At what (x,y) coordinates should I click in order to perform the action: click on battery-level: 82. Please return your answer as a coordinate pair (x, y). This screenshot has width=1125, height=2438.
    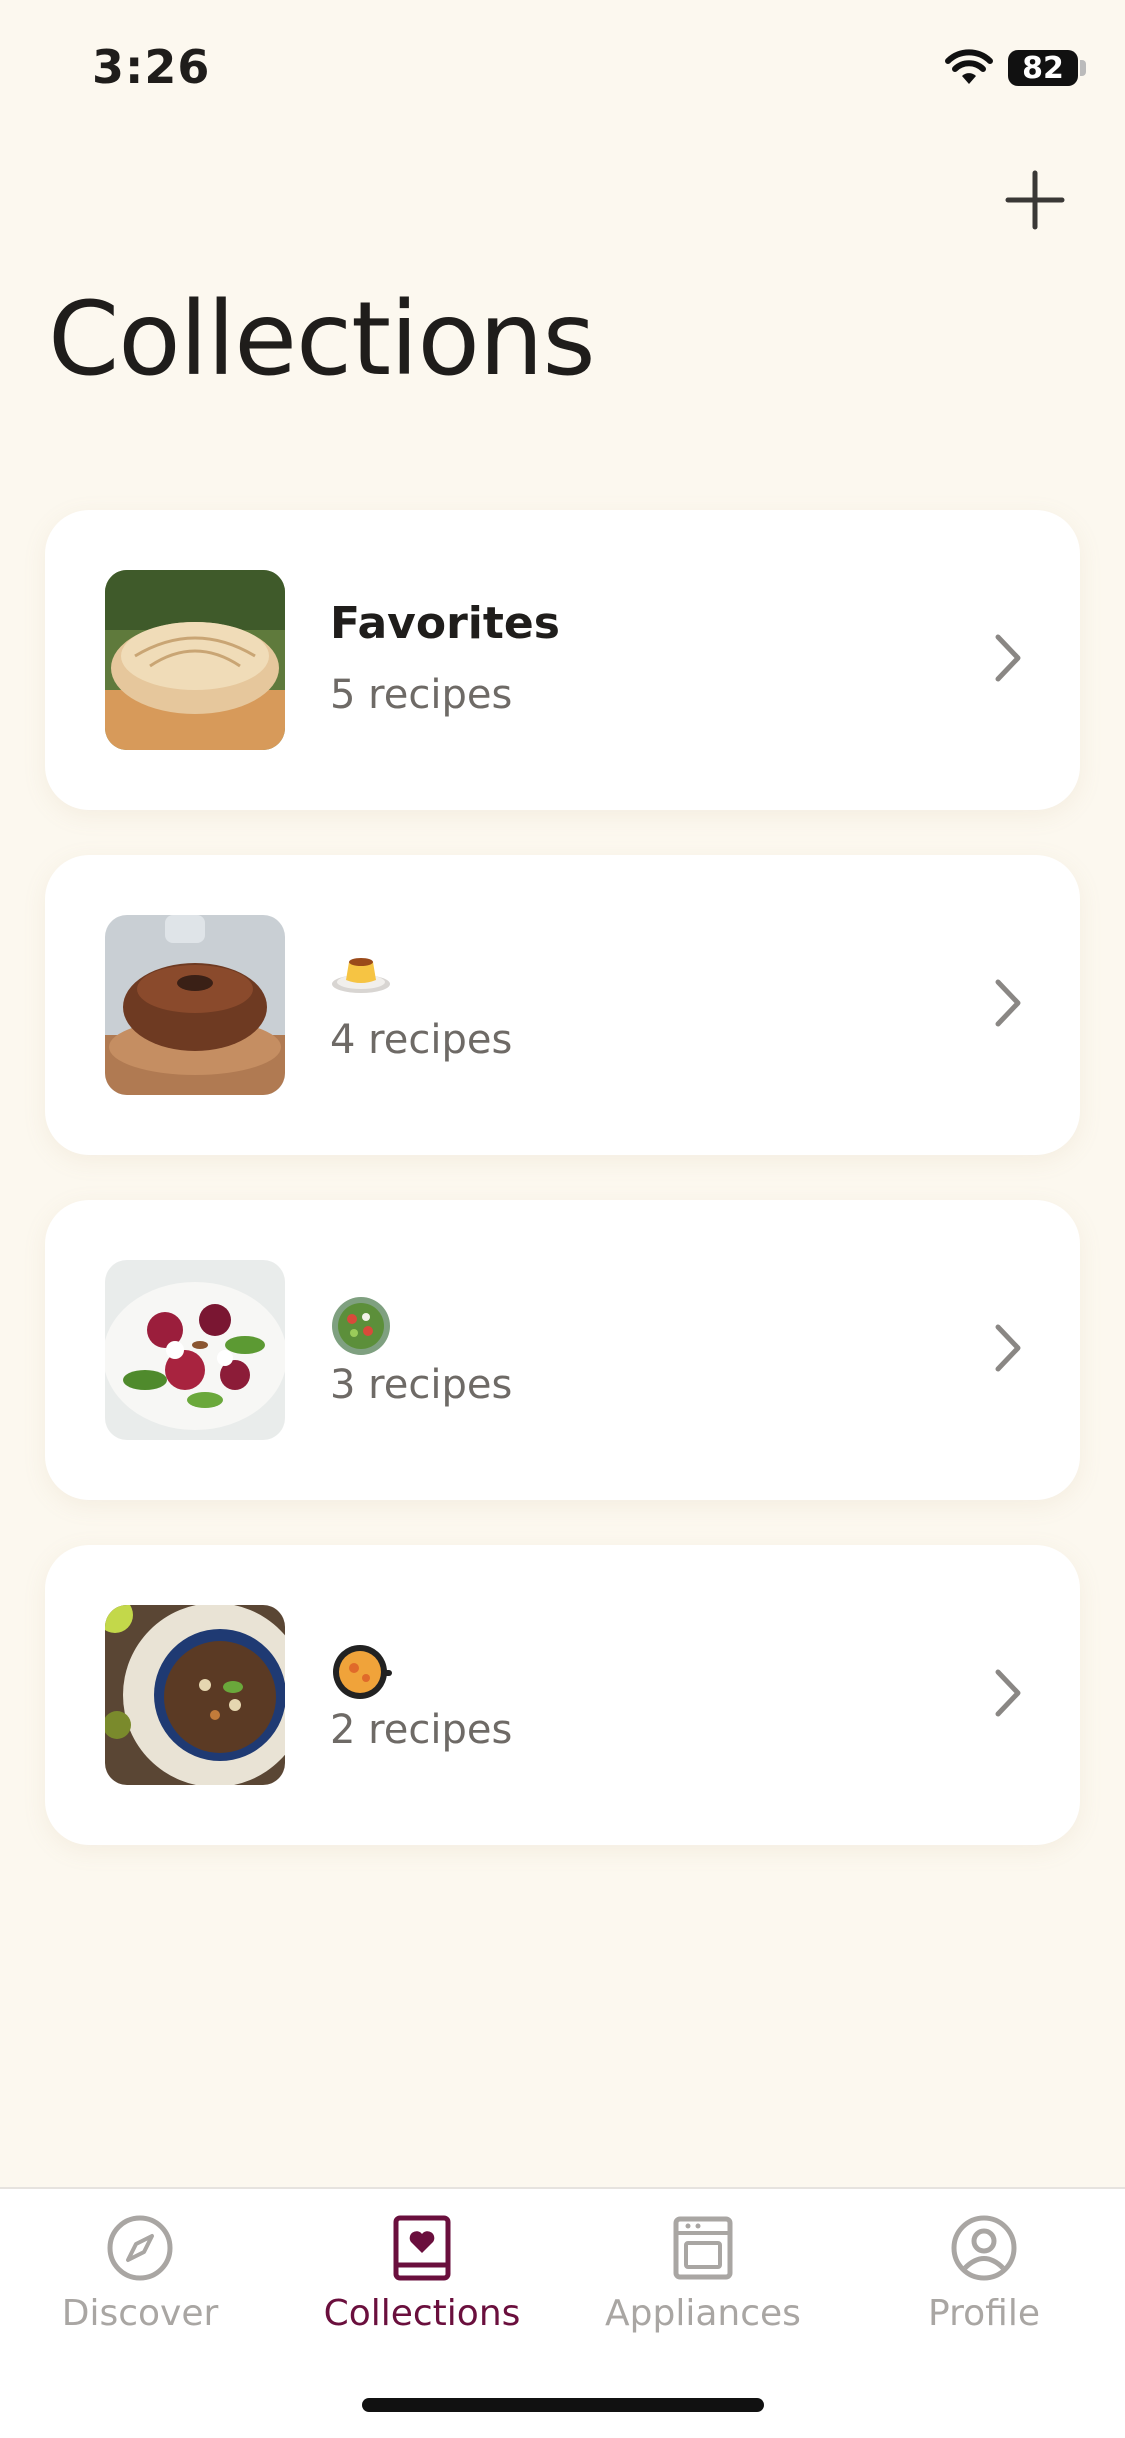
    Looking at the image, I should click on (1043, 68).